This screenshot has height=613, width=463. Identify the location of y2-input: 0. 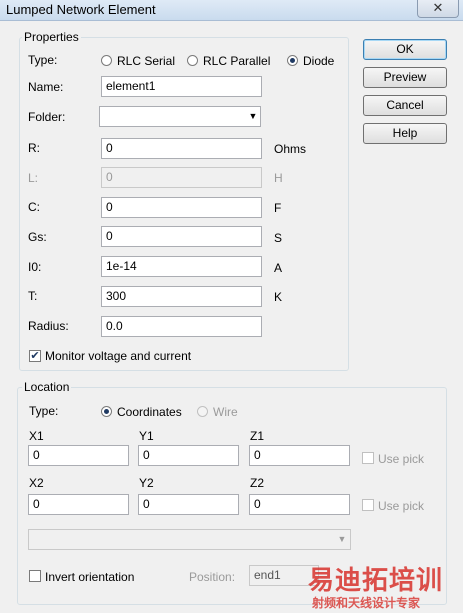
(188, 504).